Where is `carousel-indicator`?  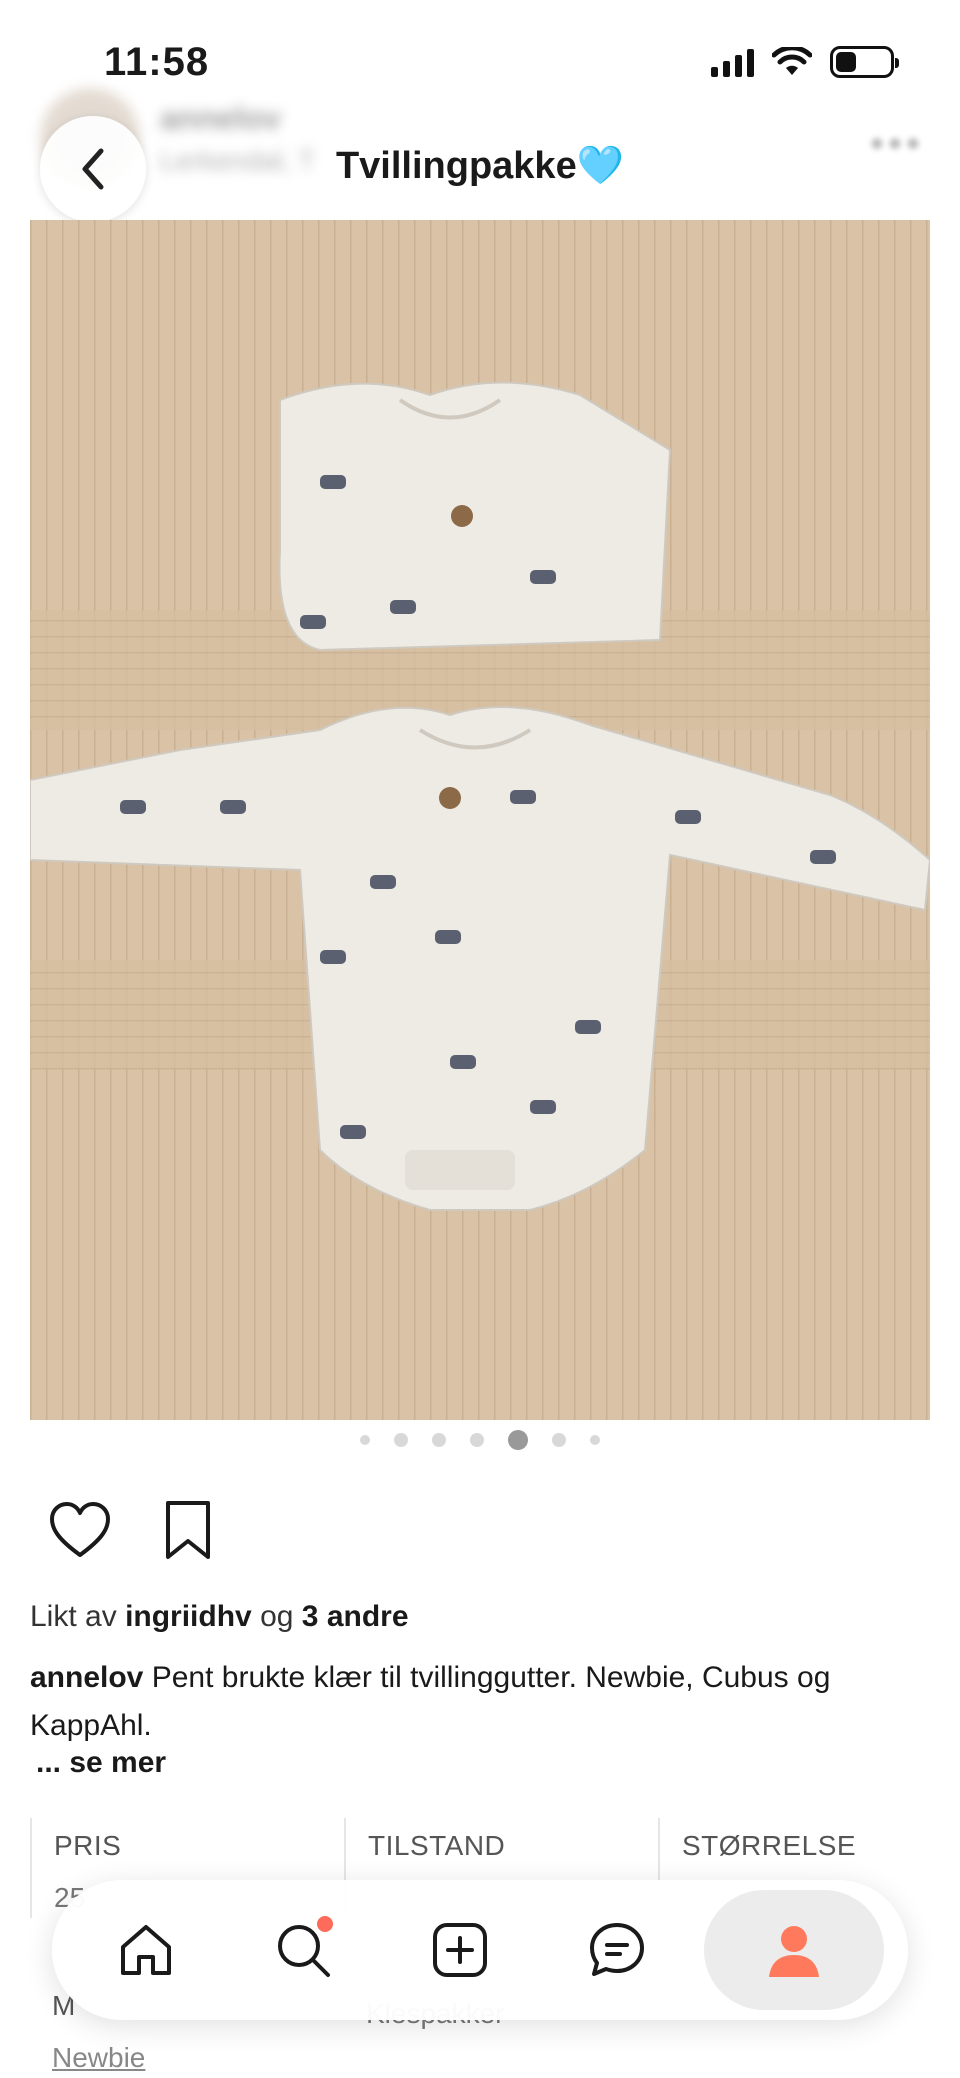 carousel-indicator is located at coordinates (480, 1440).